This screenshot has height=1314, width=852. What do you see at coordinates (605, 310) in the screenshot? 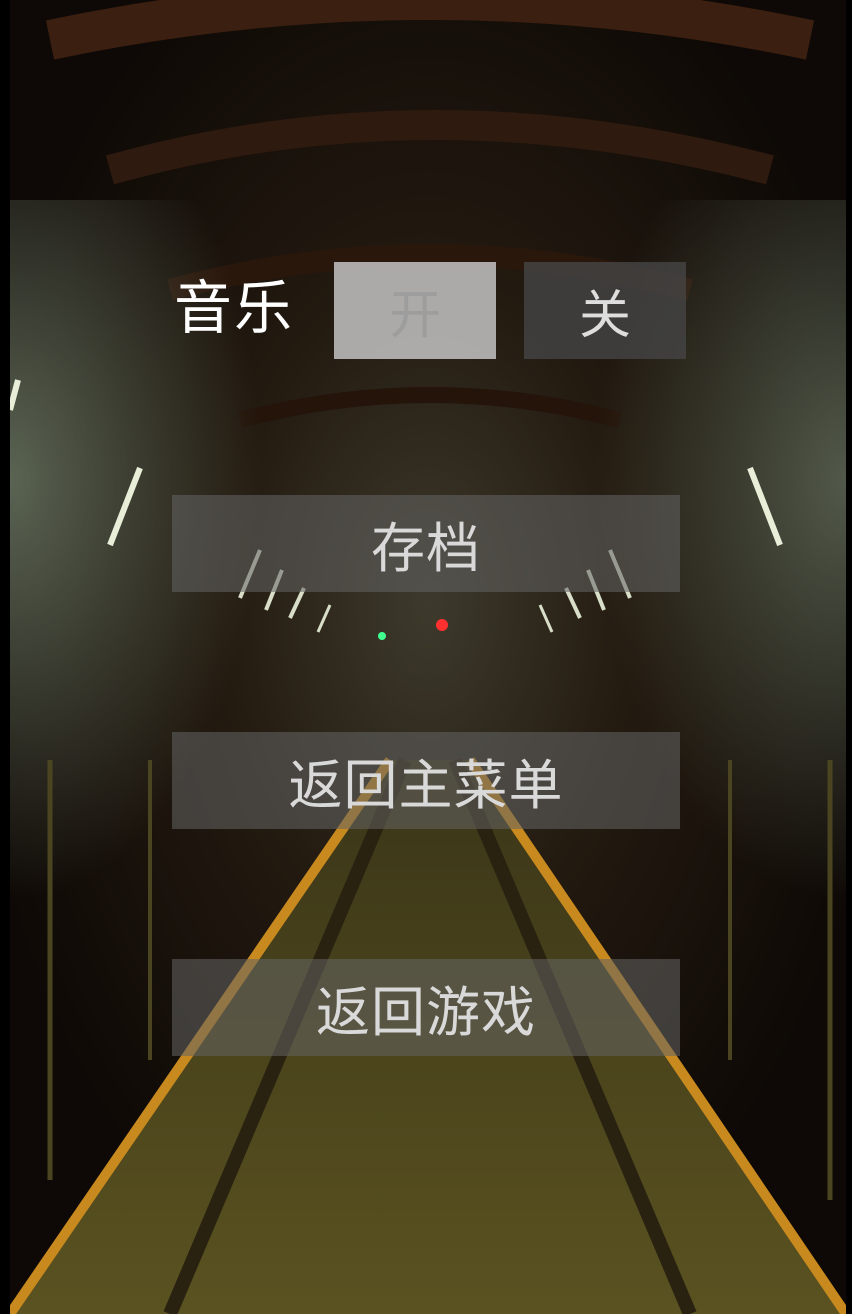
I see `music-off-button: 关` at bounding box center [605, 310].